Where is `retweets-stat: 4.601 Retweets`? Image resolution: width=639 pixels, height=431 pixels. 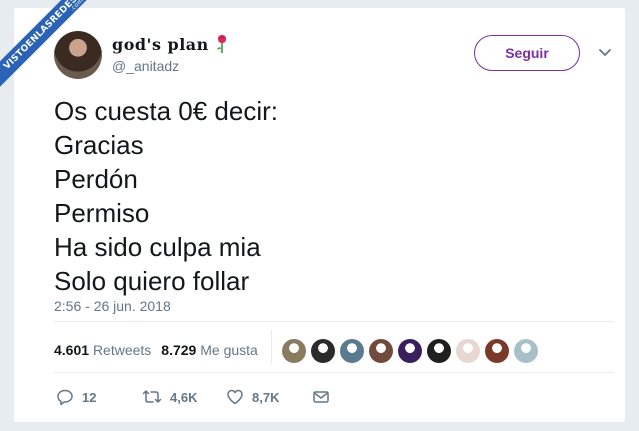
retweets-stat: 4.601 Retweets is located at coordinates (102, 350).